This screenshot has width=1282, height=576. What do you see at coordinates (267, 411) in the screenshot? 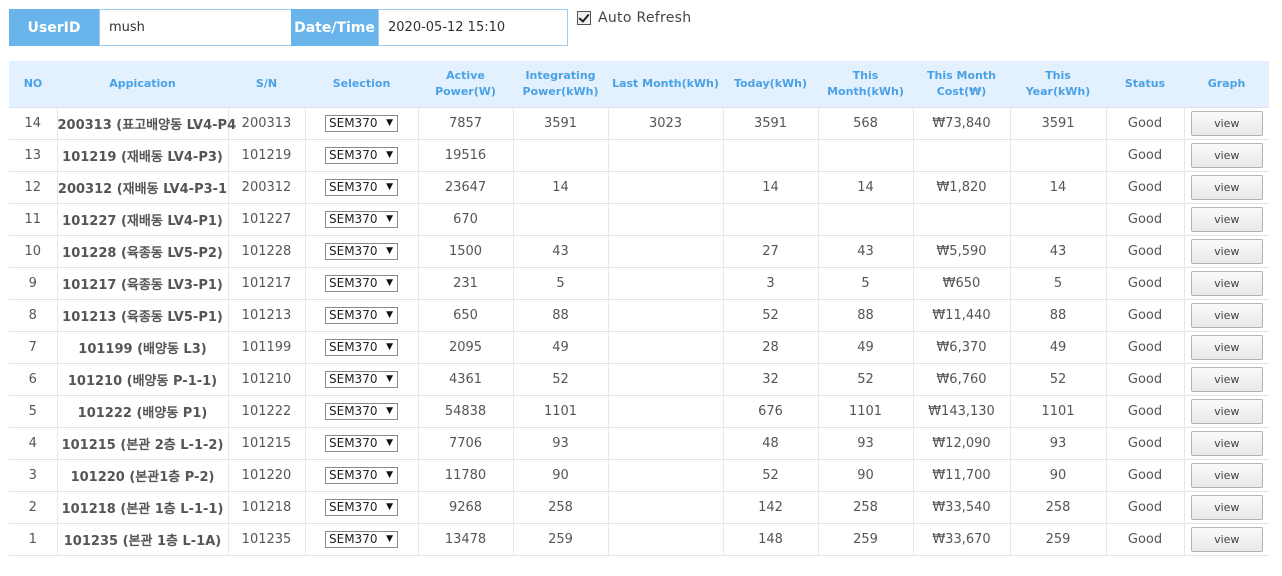
I see `cell-sn: 101222` at bounding box center [267, 411].